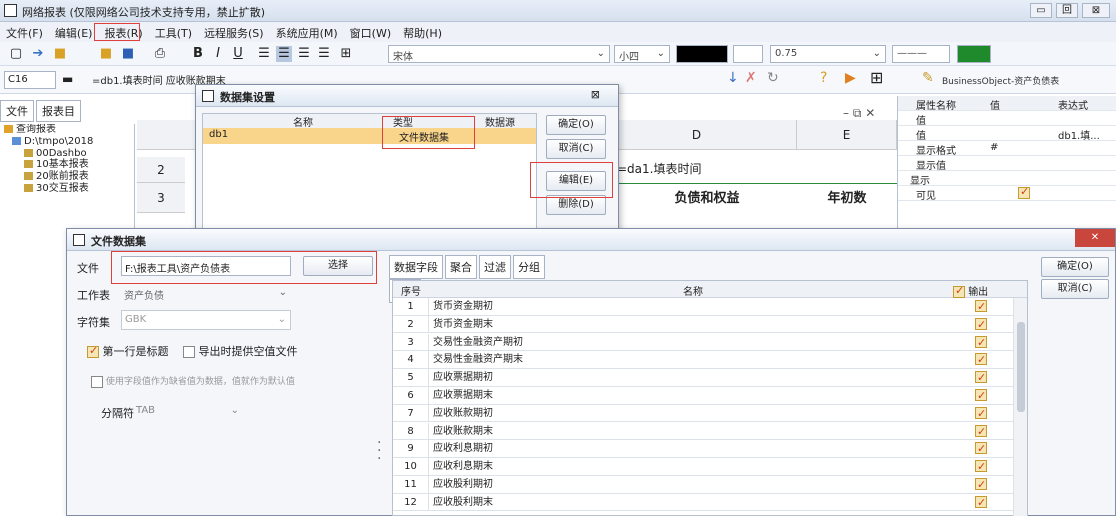 This screenshot has width=1116, height=516. What do you see at coordinates (61, 153) in the screenshot?
I see `tree-item: 00Dashbo` at bounding box center [61, 153].